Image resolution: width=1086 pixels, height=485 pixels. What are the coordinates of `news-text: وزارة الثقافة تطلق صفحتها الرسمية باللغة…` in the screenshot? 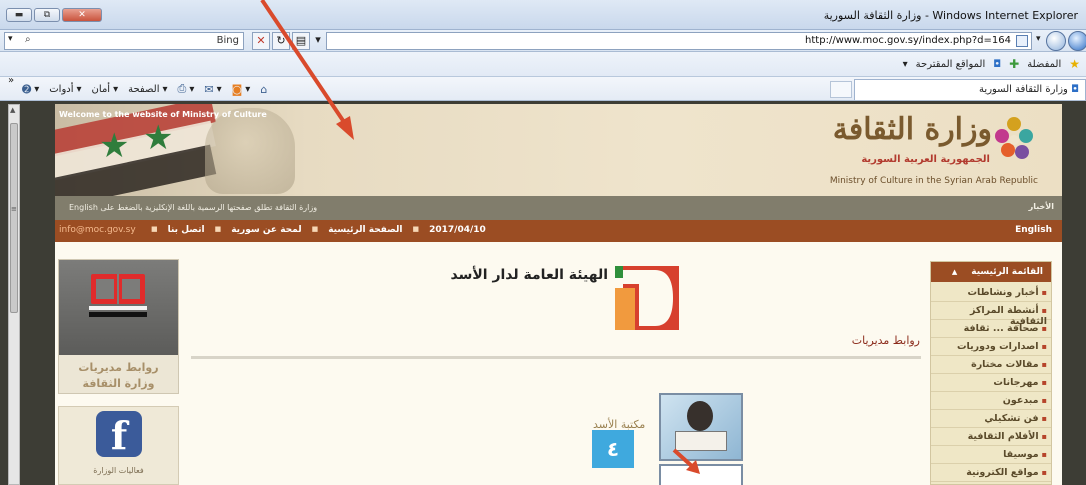 It's located at (193, 207).